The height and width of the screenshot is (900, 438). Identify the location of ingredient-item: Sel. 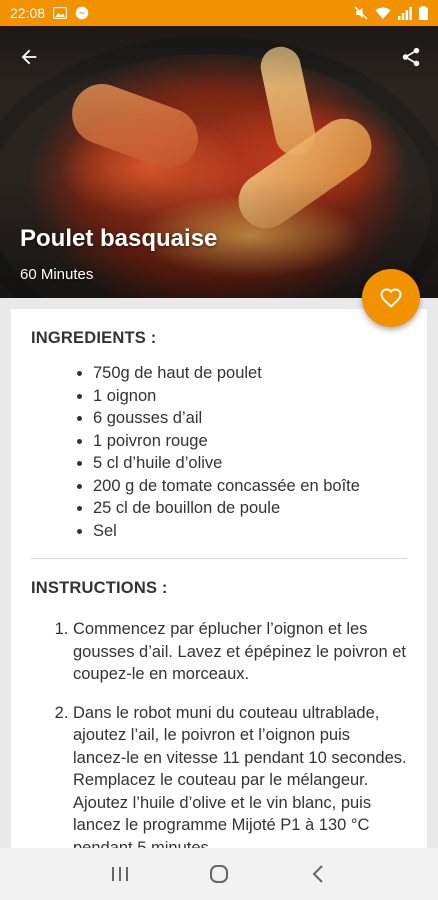
(250, 531).